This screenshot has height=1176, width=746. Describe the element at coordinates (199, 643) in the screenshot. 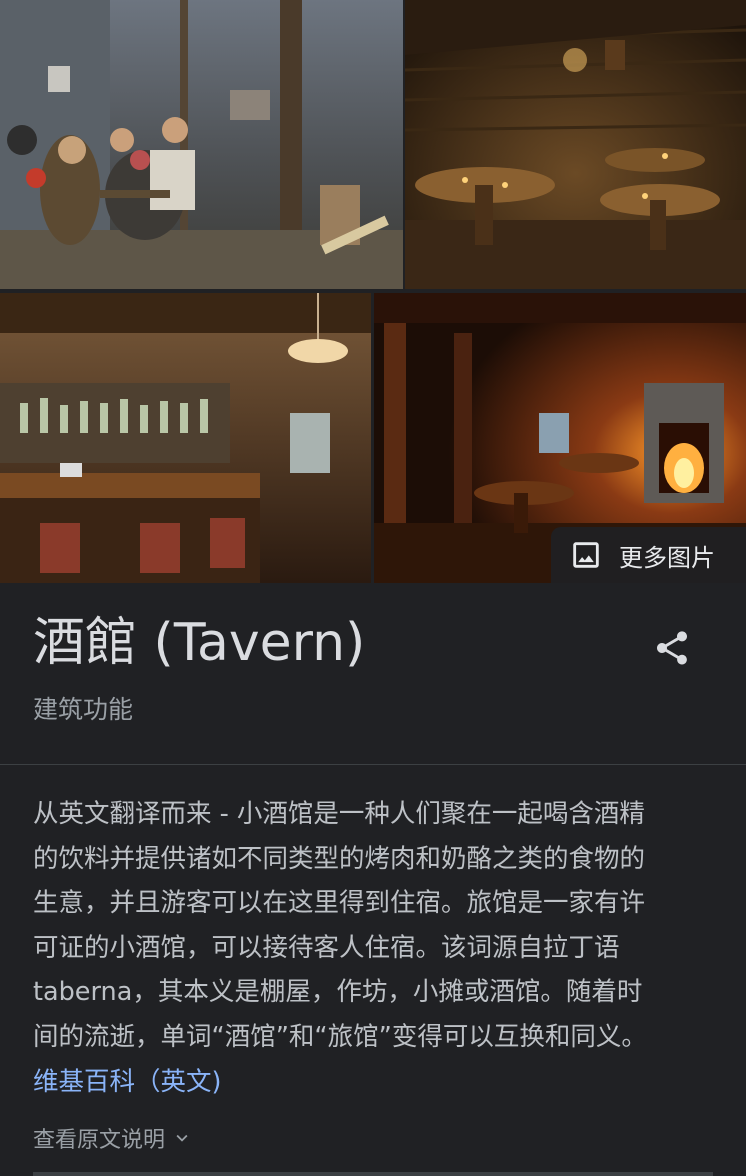

I see `entity-title: 酒館 (Tavern)` at that location.